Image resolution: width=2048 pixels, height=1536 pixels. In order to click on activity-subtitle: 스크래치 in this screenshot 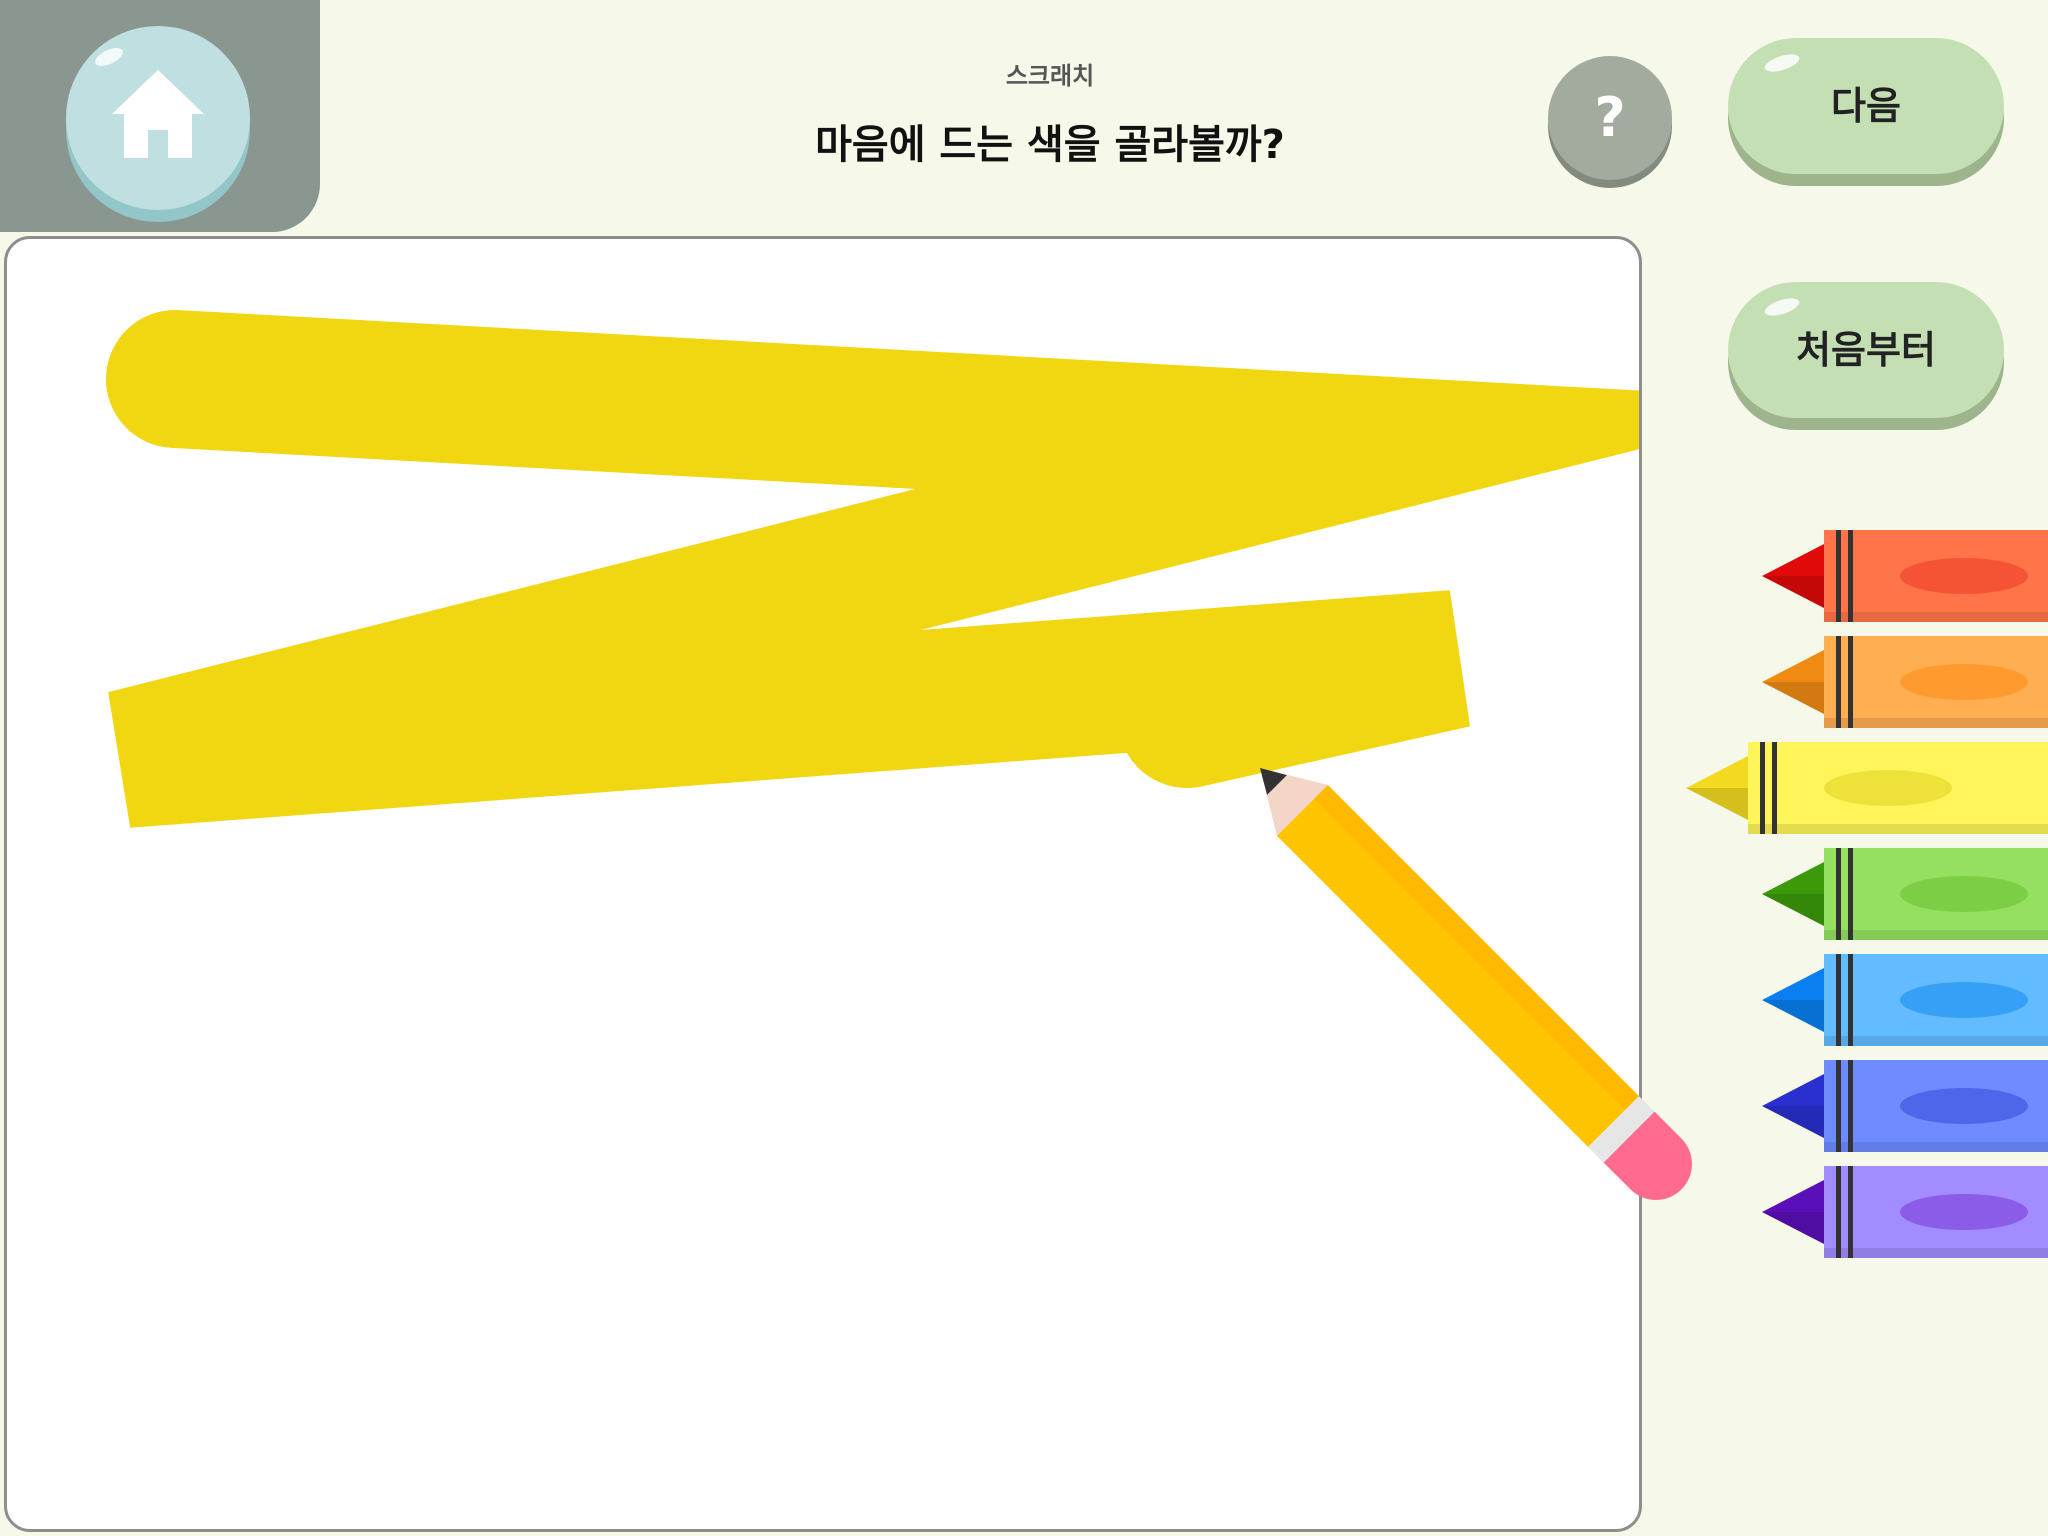, I will do `click(1050, 76)`.